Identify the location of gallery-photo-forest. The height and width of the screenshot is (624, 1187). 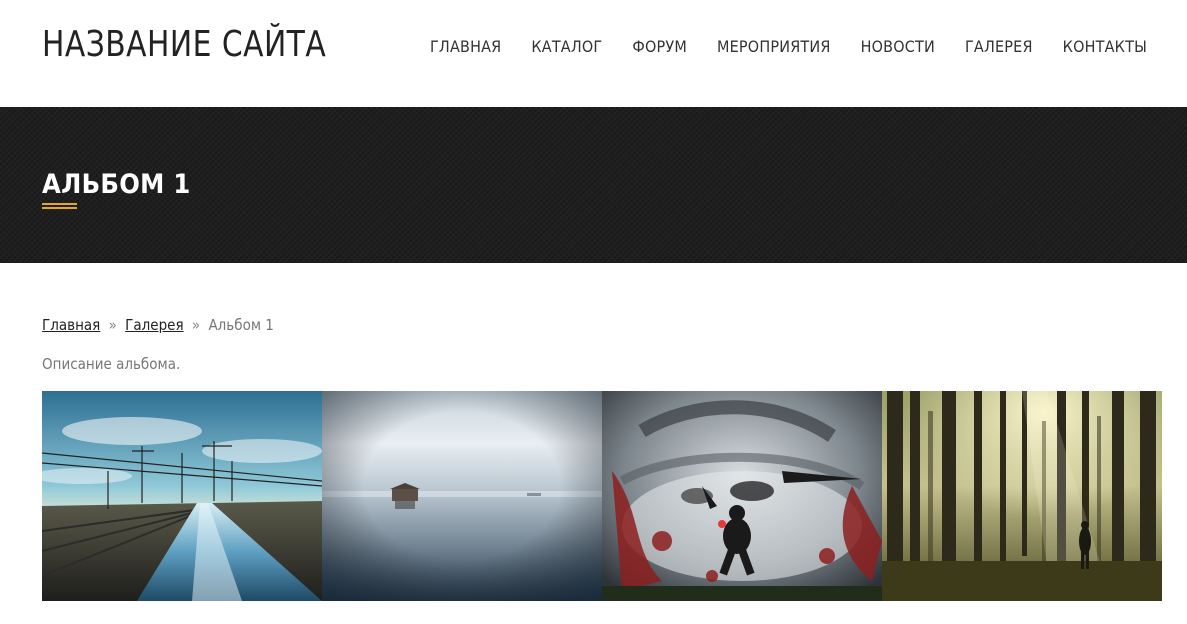
(1022, 496).